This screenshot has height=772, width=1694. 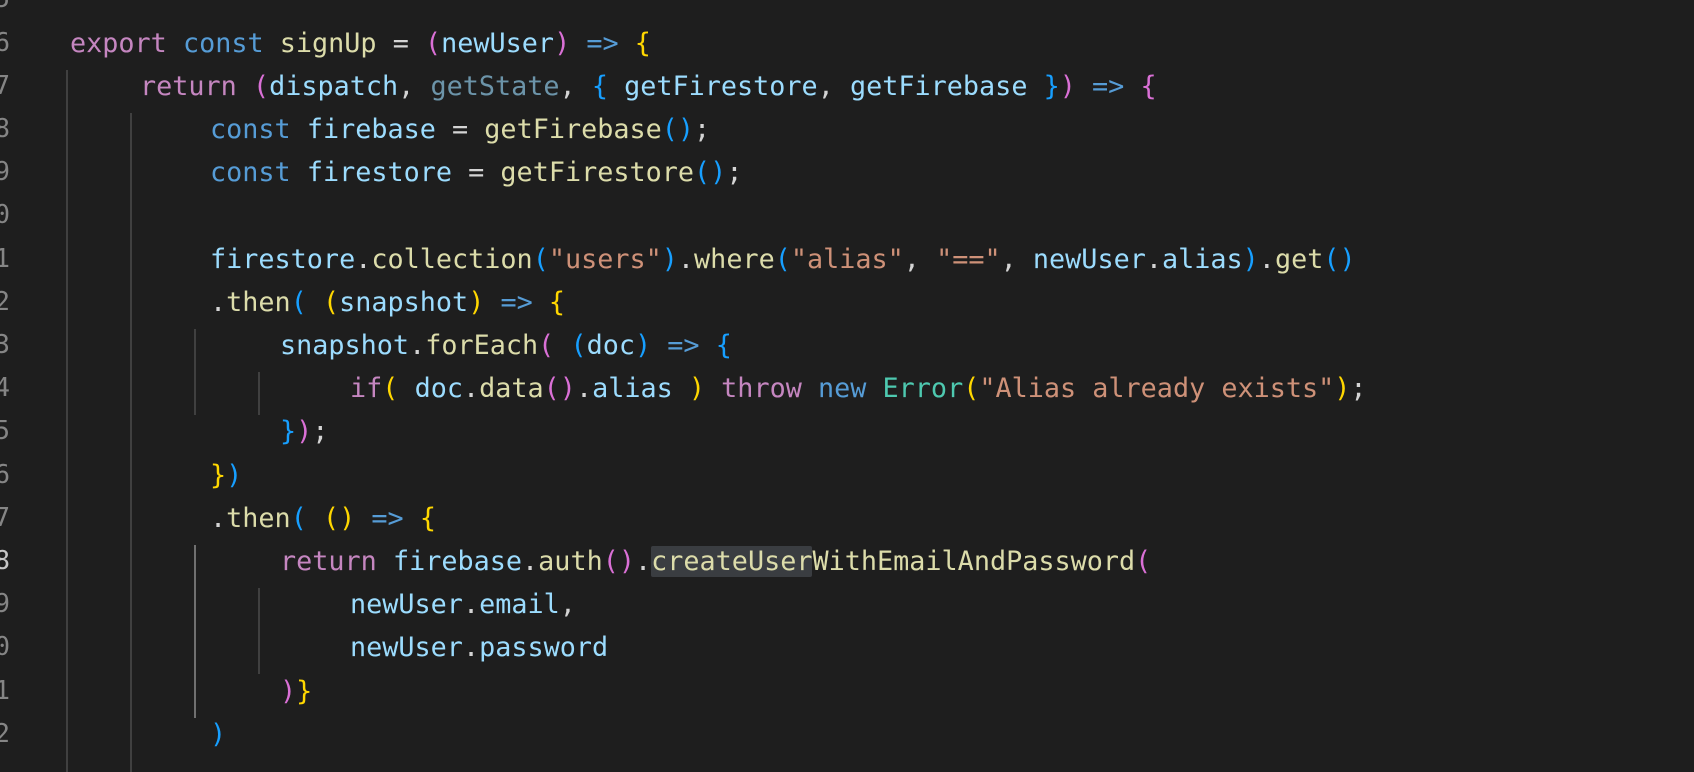 I want to click on code-line: const firestore = getFirestore();, so click(x=476, y=172).